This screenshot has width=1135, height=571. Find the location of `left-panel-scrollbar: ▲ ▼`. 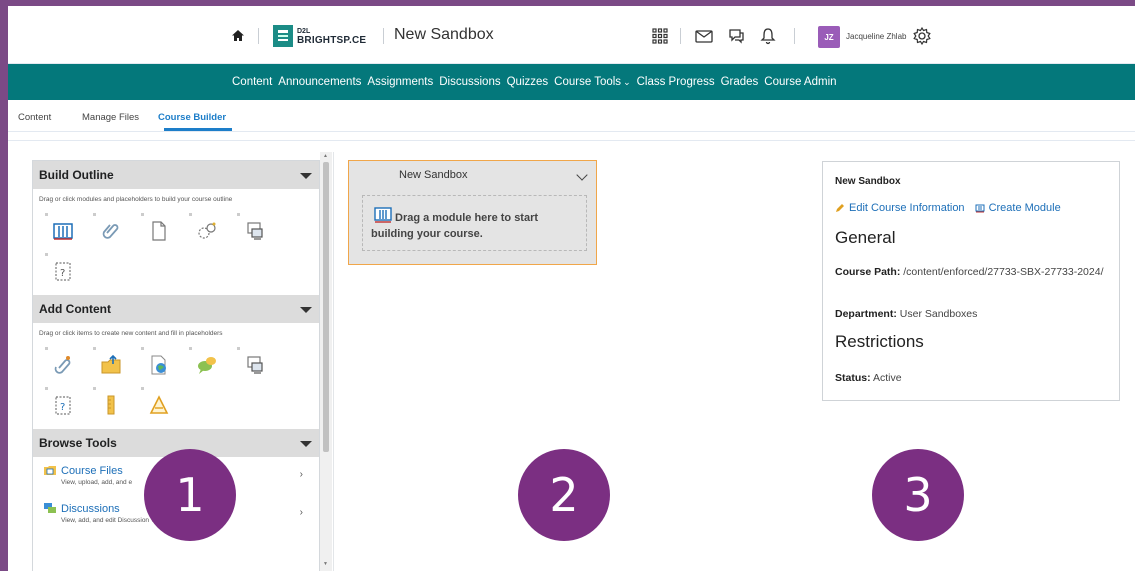

left-panel-scrollbar: ▲ ▼ is located at coordinates (326, 361).